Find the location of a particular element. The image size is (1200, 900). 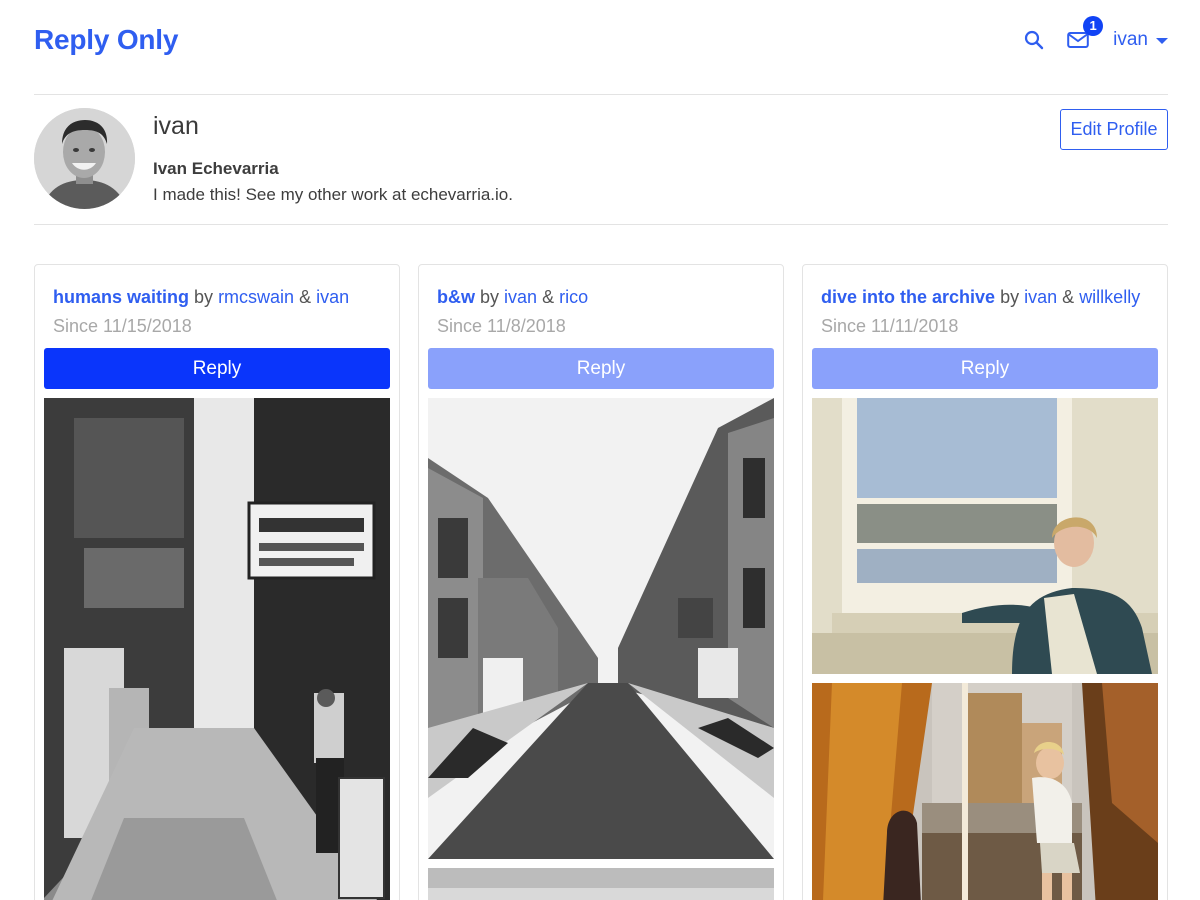

profile-username: ivan is located at coordinates (176, 126).